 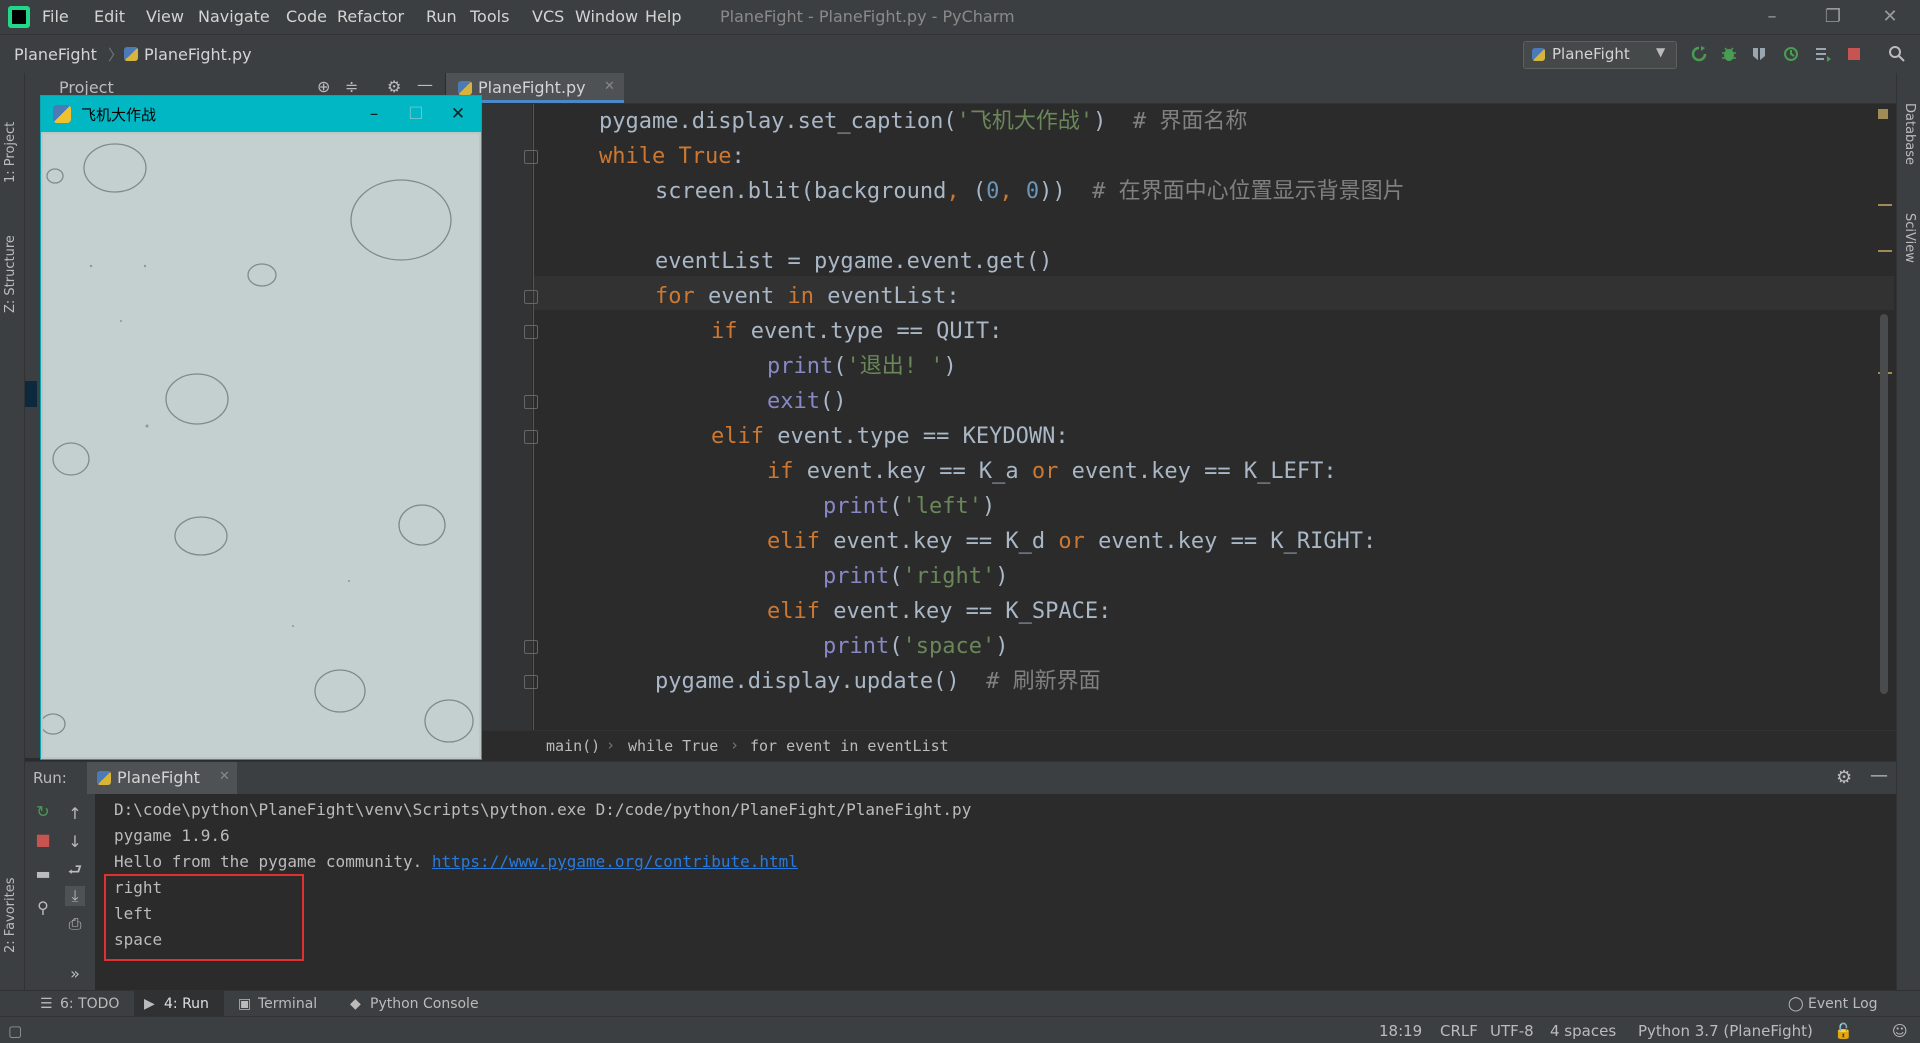 What do you see at coordinates (75, 896) in the screenshot?
I see `scroll-to-end-icon: ⤓` at bounding box center [75, 896].